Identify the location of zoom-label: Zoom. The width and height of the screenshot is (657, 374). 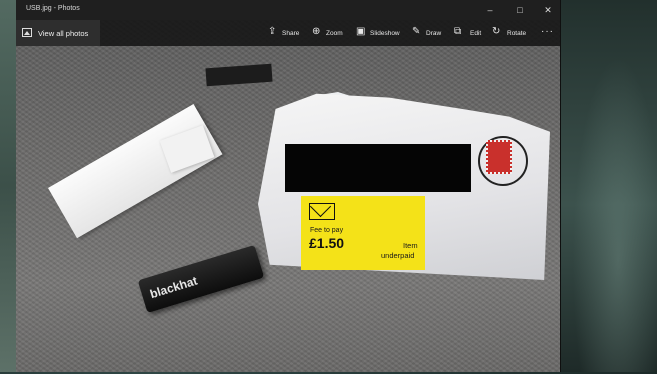
(334, 33).